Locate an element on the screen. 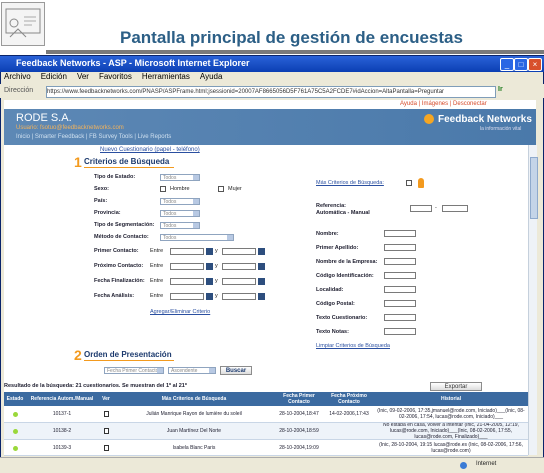  select-order-field: Fecha Primer Contacto is located at coordinates (134, 370).